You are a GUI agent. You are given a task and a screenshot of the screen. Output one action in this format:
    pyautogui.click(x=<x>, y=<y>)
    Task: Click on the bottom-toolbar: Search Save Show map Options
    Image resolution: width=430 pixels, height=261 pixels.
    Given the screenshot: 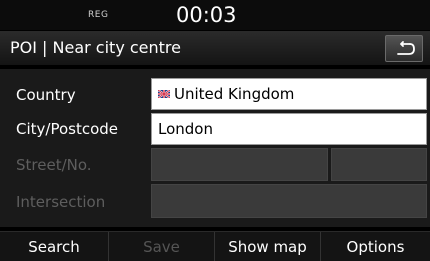 What is the action you would take?
    pyautogui.click(x=215, y=246)
    